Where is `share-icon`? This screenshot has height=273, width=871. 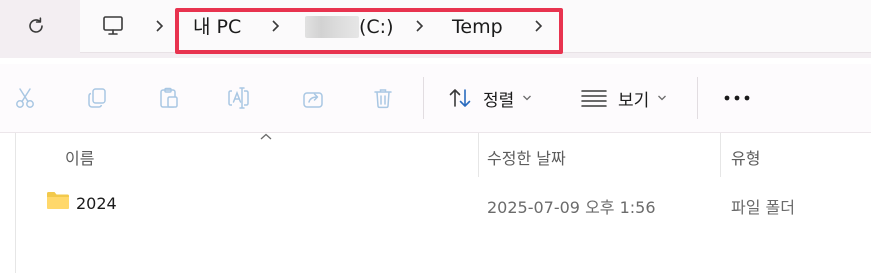
share-icon is located at coordinates (313, 100).